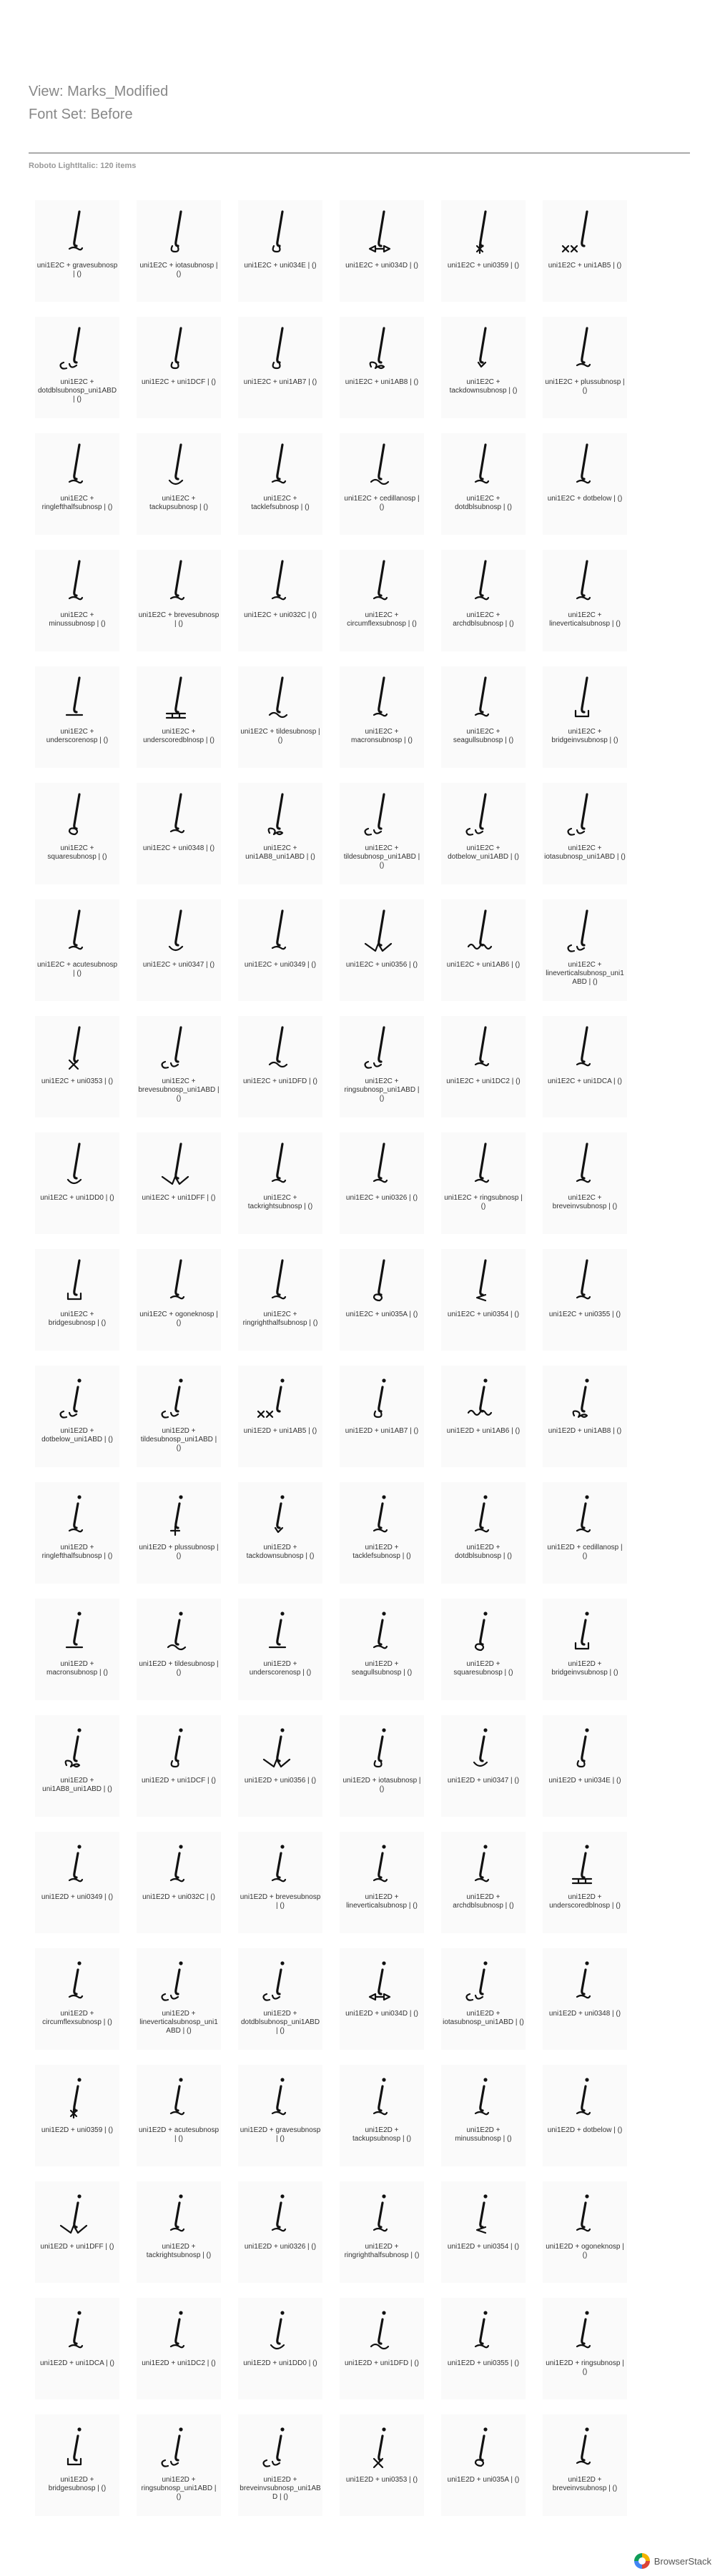 This screenshot has width=720, height=2576. Describe the element at coordinates (585, 1766) in the screenshot. I see `glyph-tile: uni1E2D + uni034E | ()` at that location.